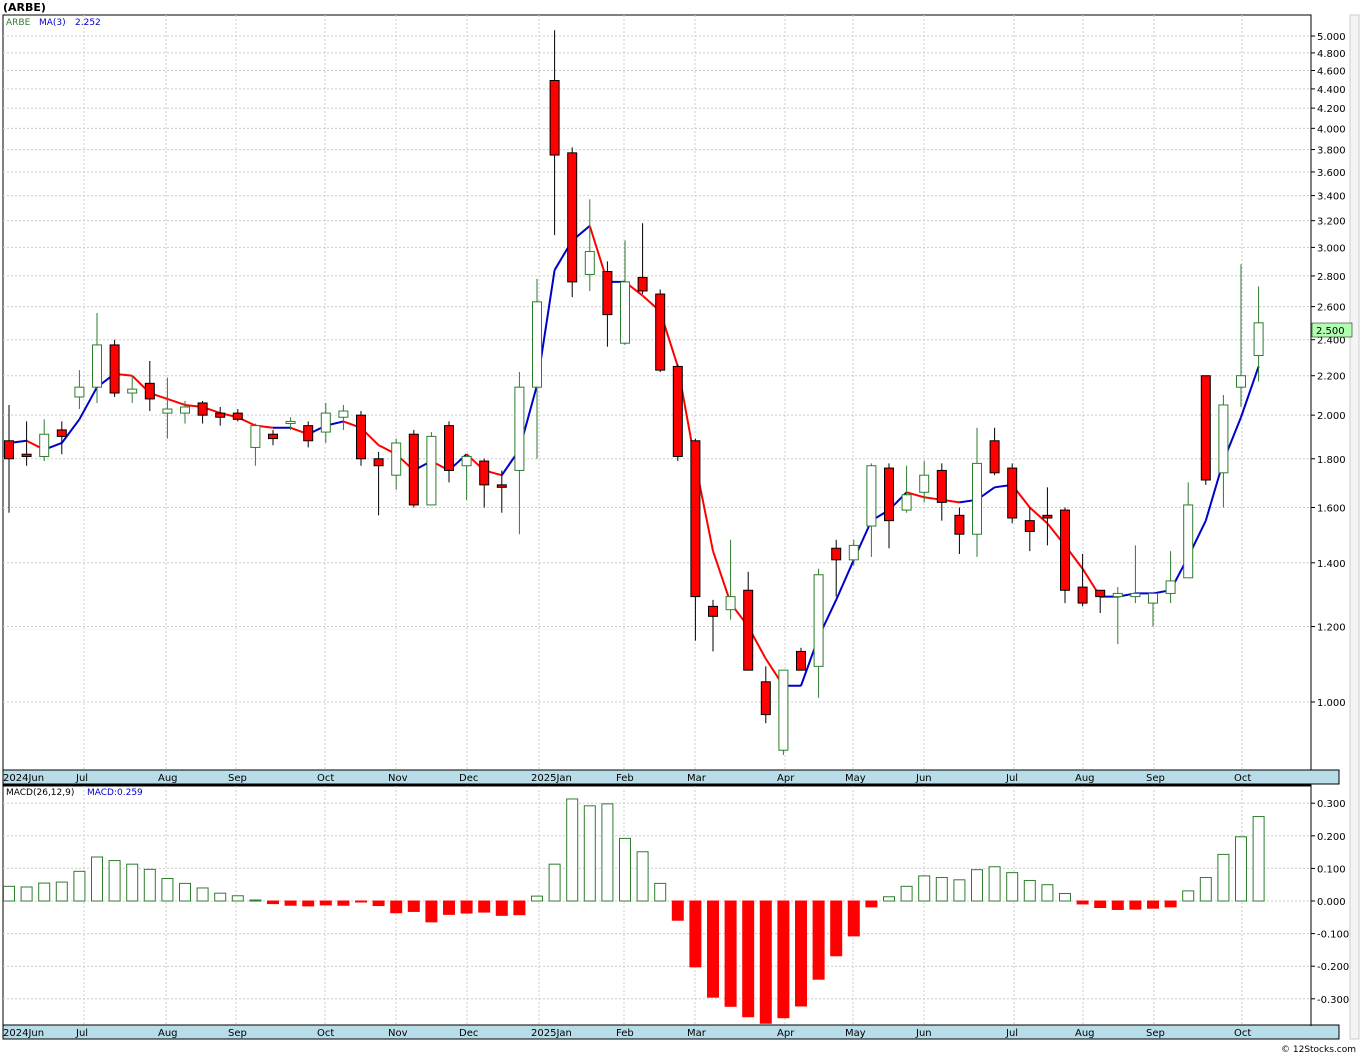 The width and height of the screenshot is (1360, 1060). I want to click on macd-x-label: Nov, so click(398, 1033).